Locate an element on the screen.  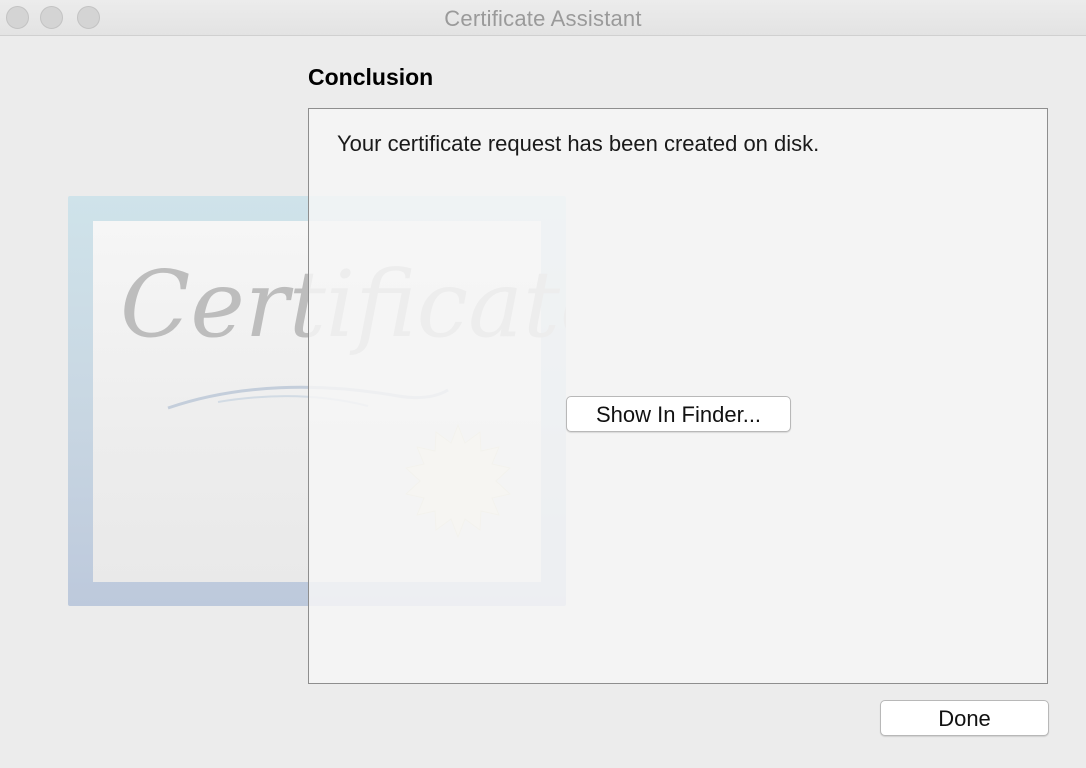
title-bar: Certificate Assistant is located at coordinates (543, 18).